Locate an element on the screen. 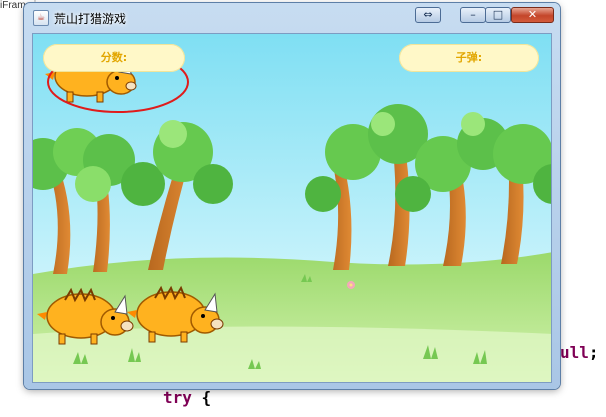  code-semicolon: ; is located at coordinates (593, 352).